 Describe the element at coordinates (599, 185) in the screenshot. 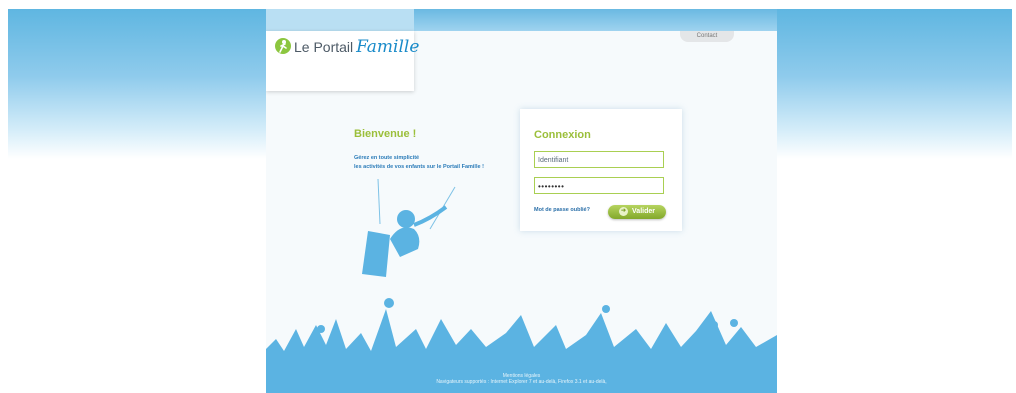

I see `password-input: ••••••••` at that location.